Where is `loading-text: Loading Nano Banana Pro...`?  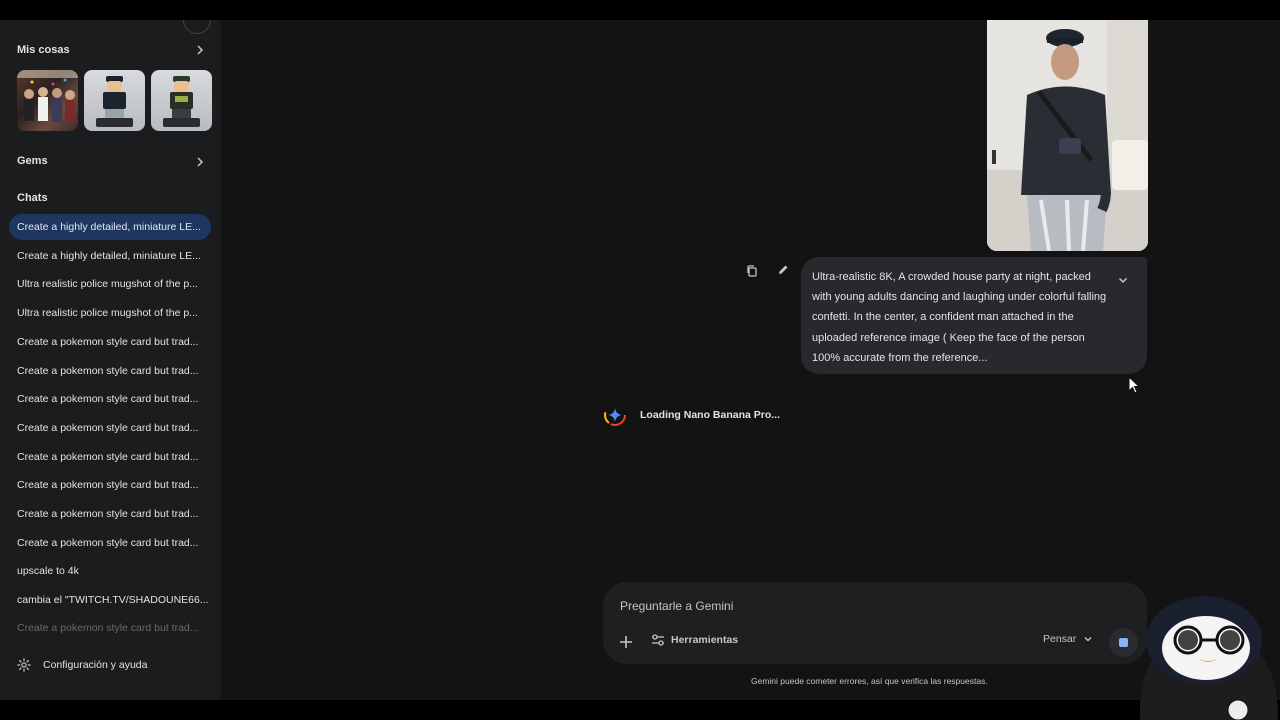 loading-text: Loading Nano Banana Pro... is located at coordinates (710, 415).